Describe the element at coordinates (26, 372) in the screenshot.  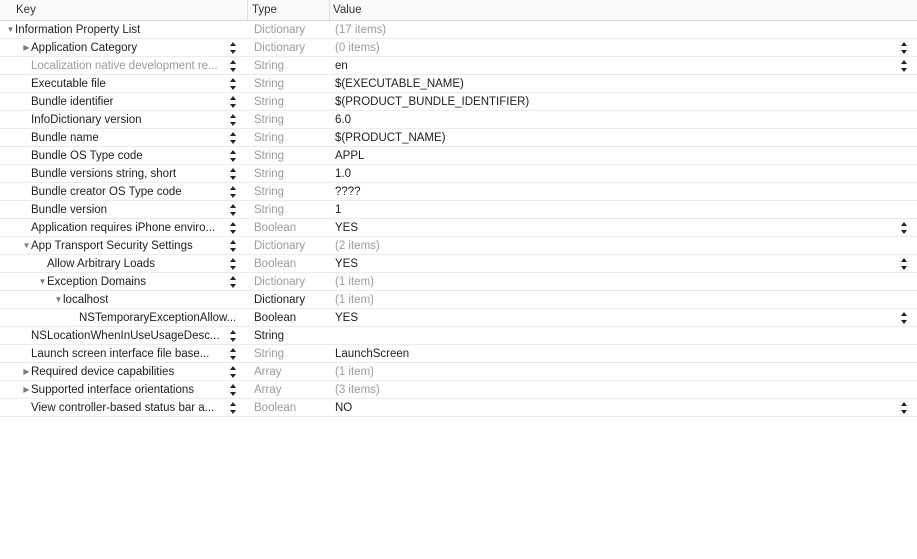
I see `disclosure-collapsed-icon: ▶` at that location.